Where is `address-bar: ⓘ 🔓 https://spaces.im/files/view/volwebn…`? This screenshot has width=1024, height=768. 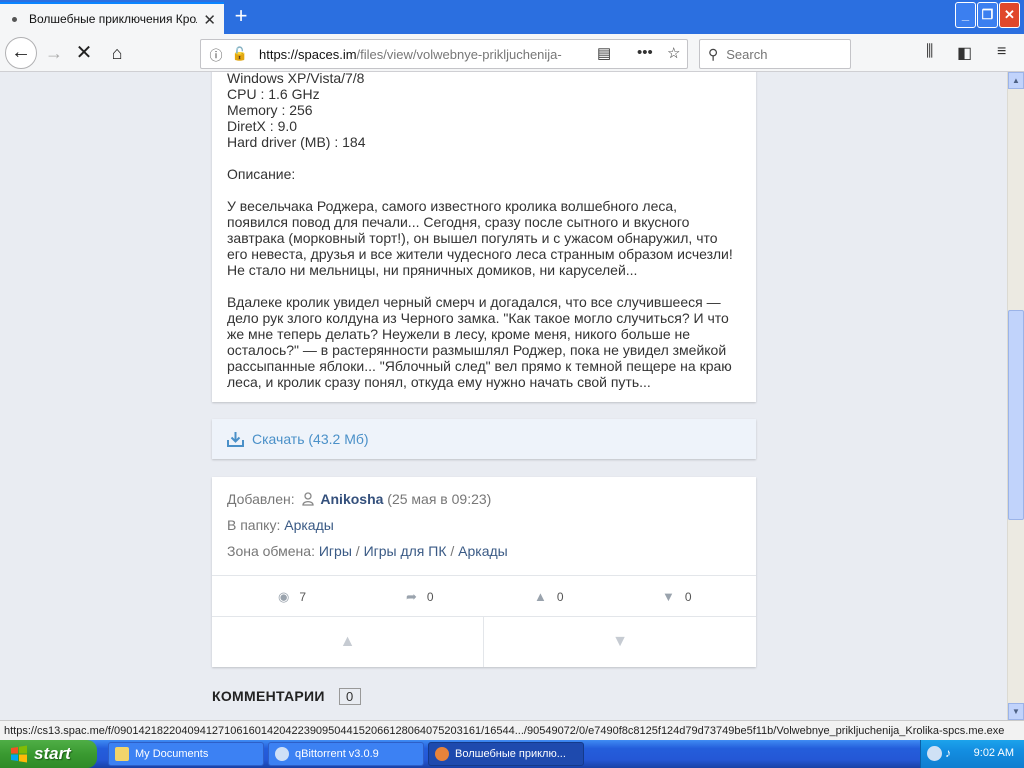
address-bar: ⓘ 🔓 https://spaces.im/files/view/volwebn… is located at coordinates (444, 54).